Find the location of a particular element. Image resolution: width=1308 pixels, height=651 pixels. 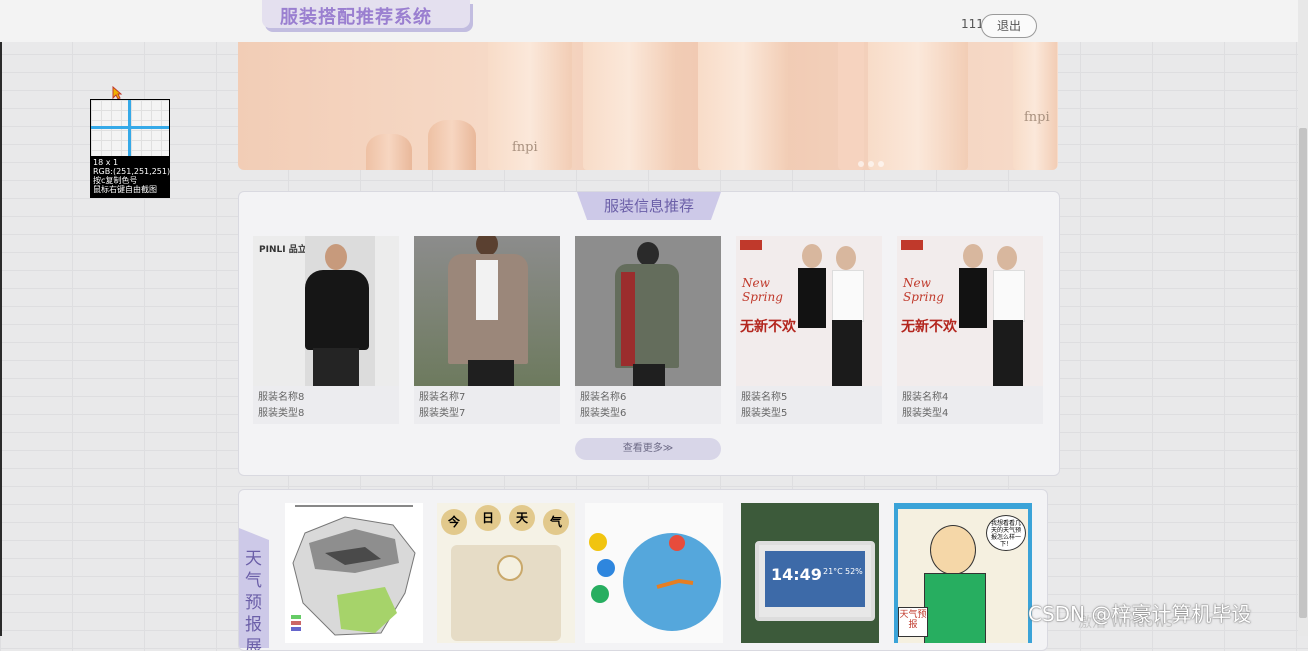

clothing-card: PINLI 品立 服装名称8 服装类型8 is located at coordinates (326, 330).